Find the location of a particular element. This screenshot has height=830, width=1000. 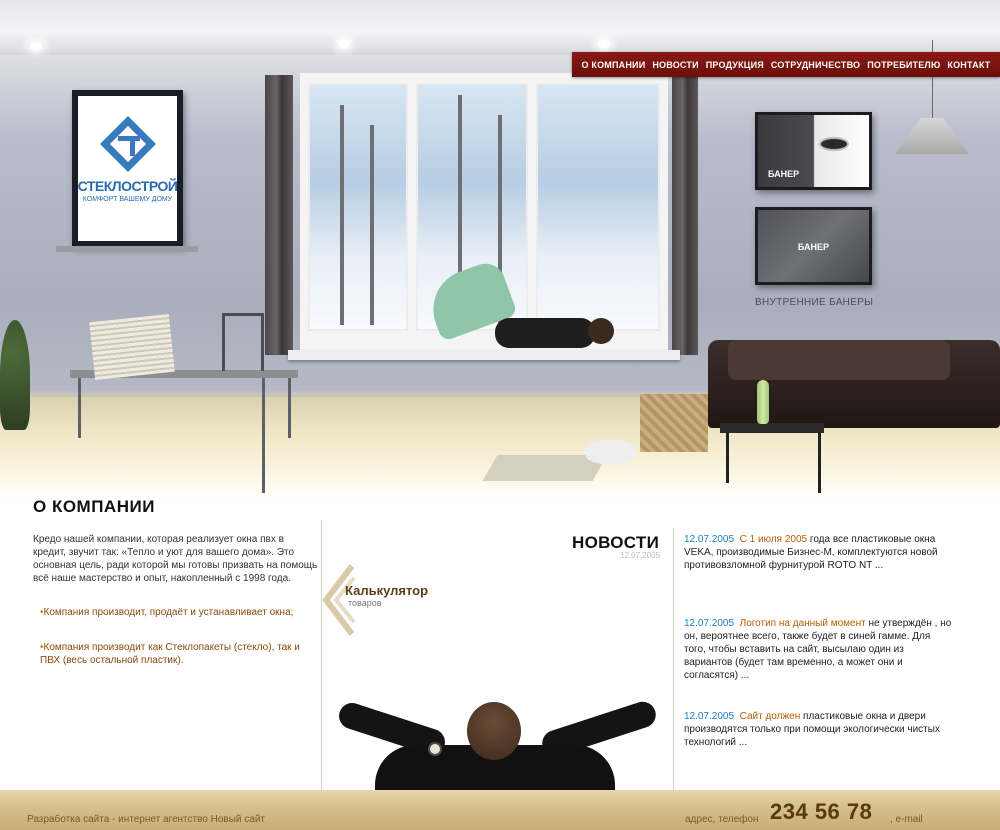

news-title: НОВОСТИ is located at coordinates (616, 542).